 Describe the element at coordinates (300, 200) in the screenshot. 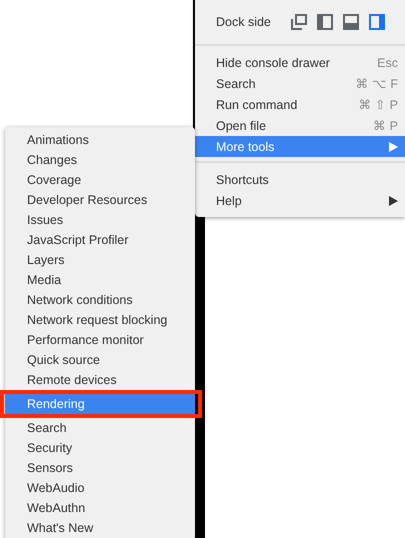

I see `menu-item: Help` at that location.